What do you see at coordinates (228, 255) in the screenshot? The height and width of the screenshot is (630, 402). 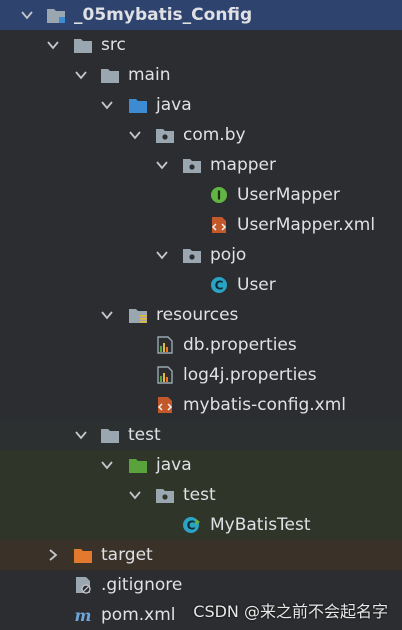 I see `pojo-label: pojo` at bounding box center [228, 255].